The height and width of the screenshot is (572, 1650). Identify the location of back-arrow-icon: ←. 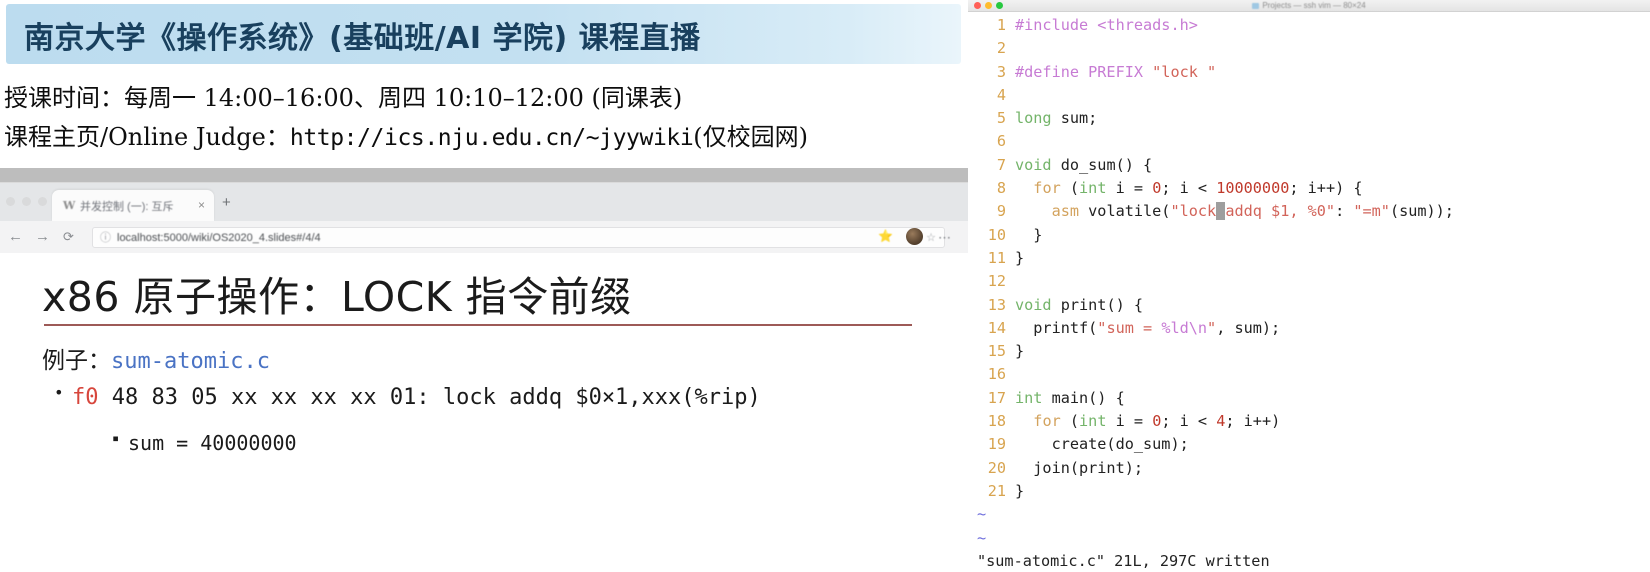
(15, 237).